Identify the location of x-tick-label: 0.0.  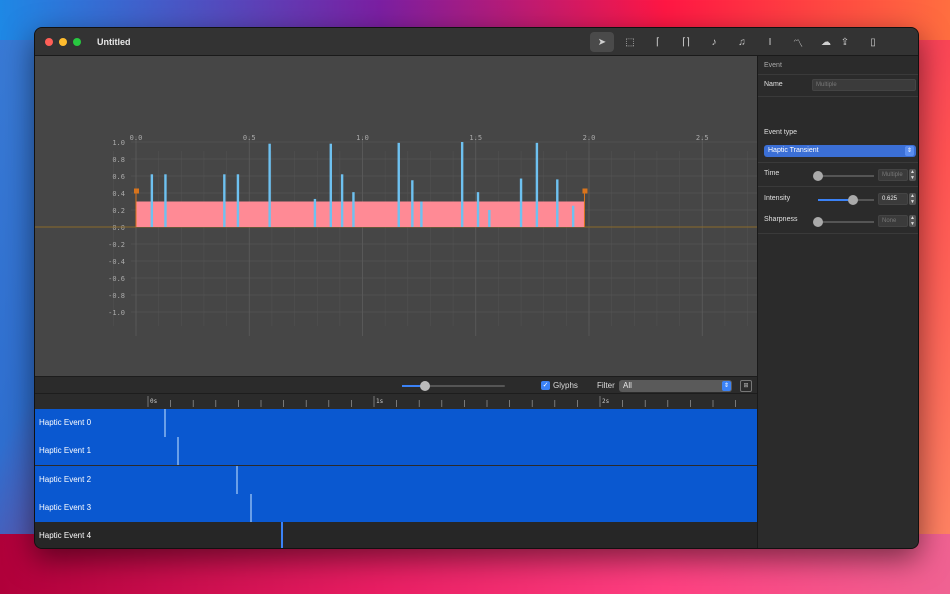
(136, 138).